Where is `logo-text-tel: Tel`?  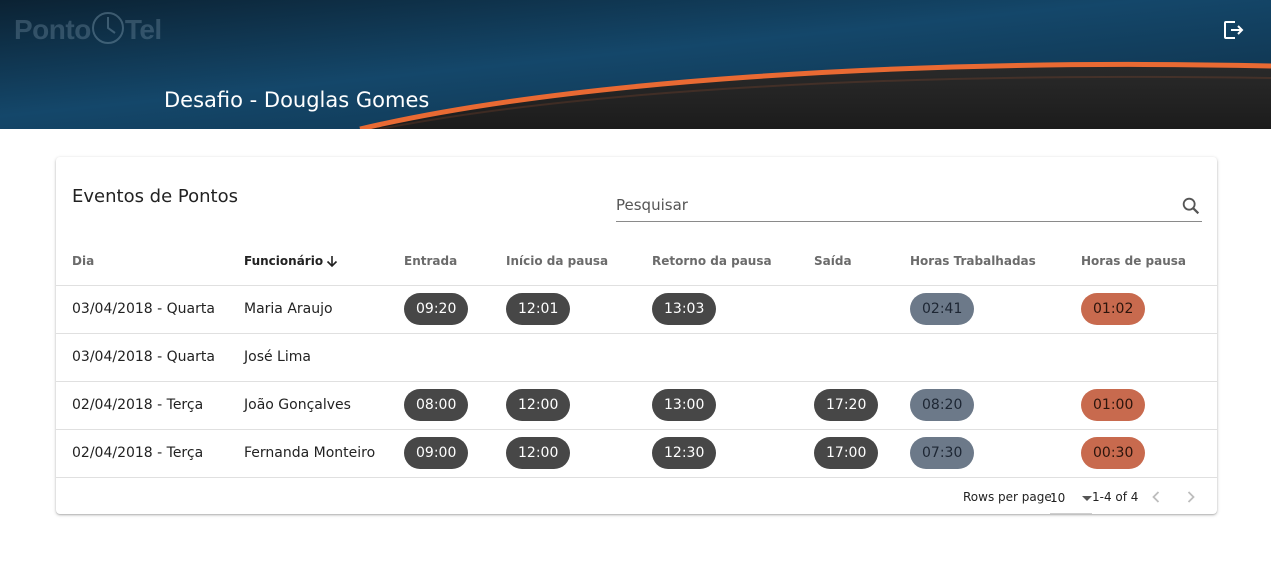 logo-text-tel: Tel is located at coordinates (143, 29).